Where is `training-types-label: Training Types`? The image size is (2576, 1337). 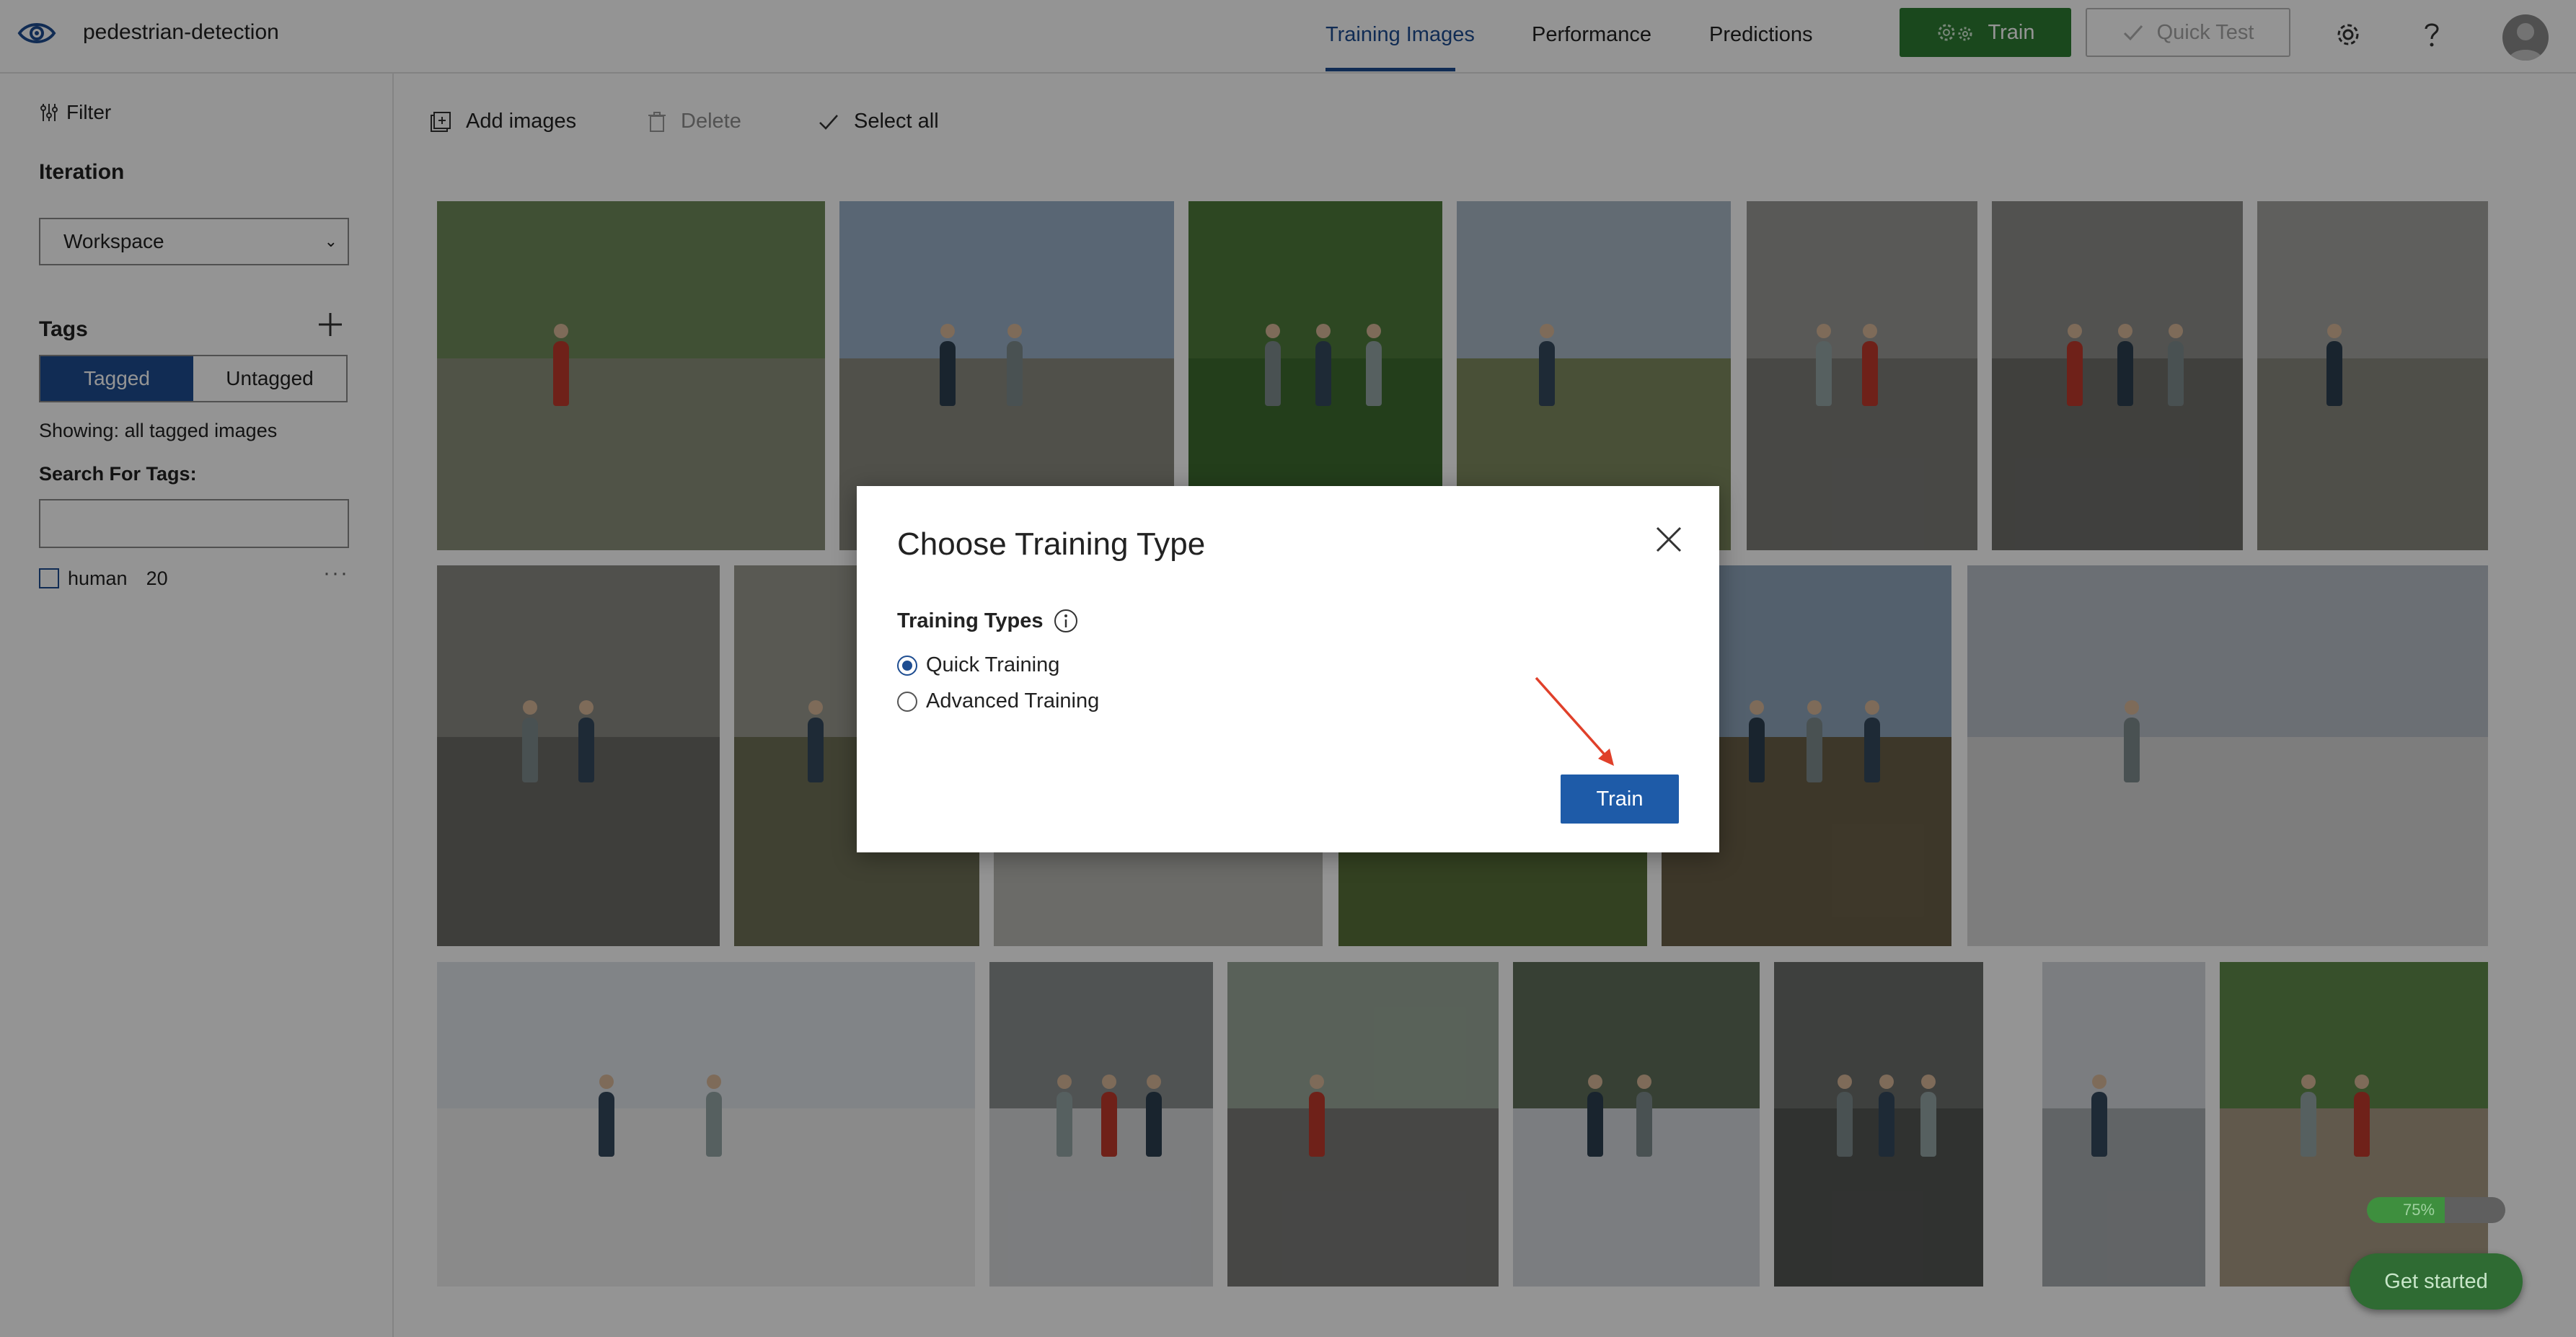
training-types-label: Training Types is located at coordinates (970, 620).